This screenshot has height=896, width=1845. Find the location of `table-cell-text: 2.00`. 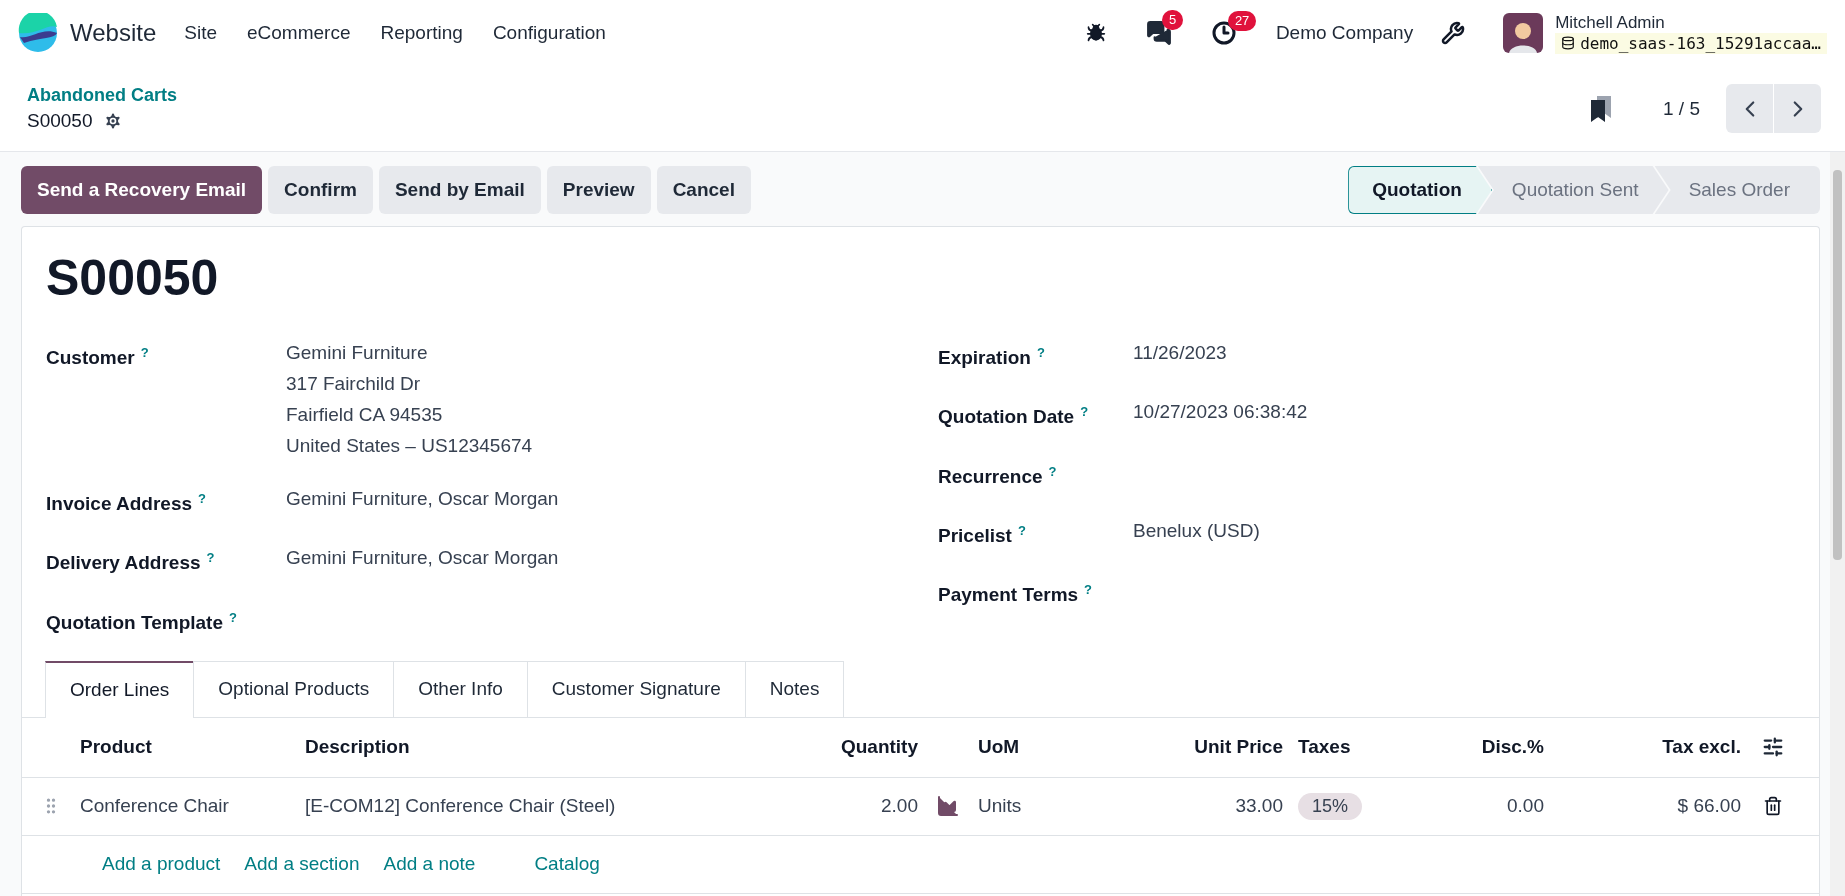

table-cell-text: 2.00 is located at coordinates (899, 806).